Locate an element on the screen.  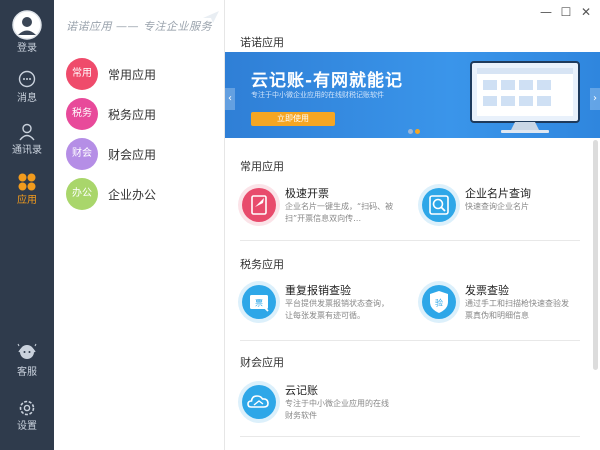
slogan: 诺诺应用 —— 专注企业服务 is located at coordinates (139, 26).